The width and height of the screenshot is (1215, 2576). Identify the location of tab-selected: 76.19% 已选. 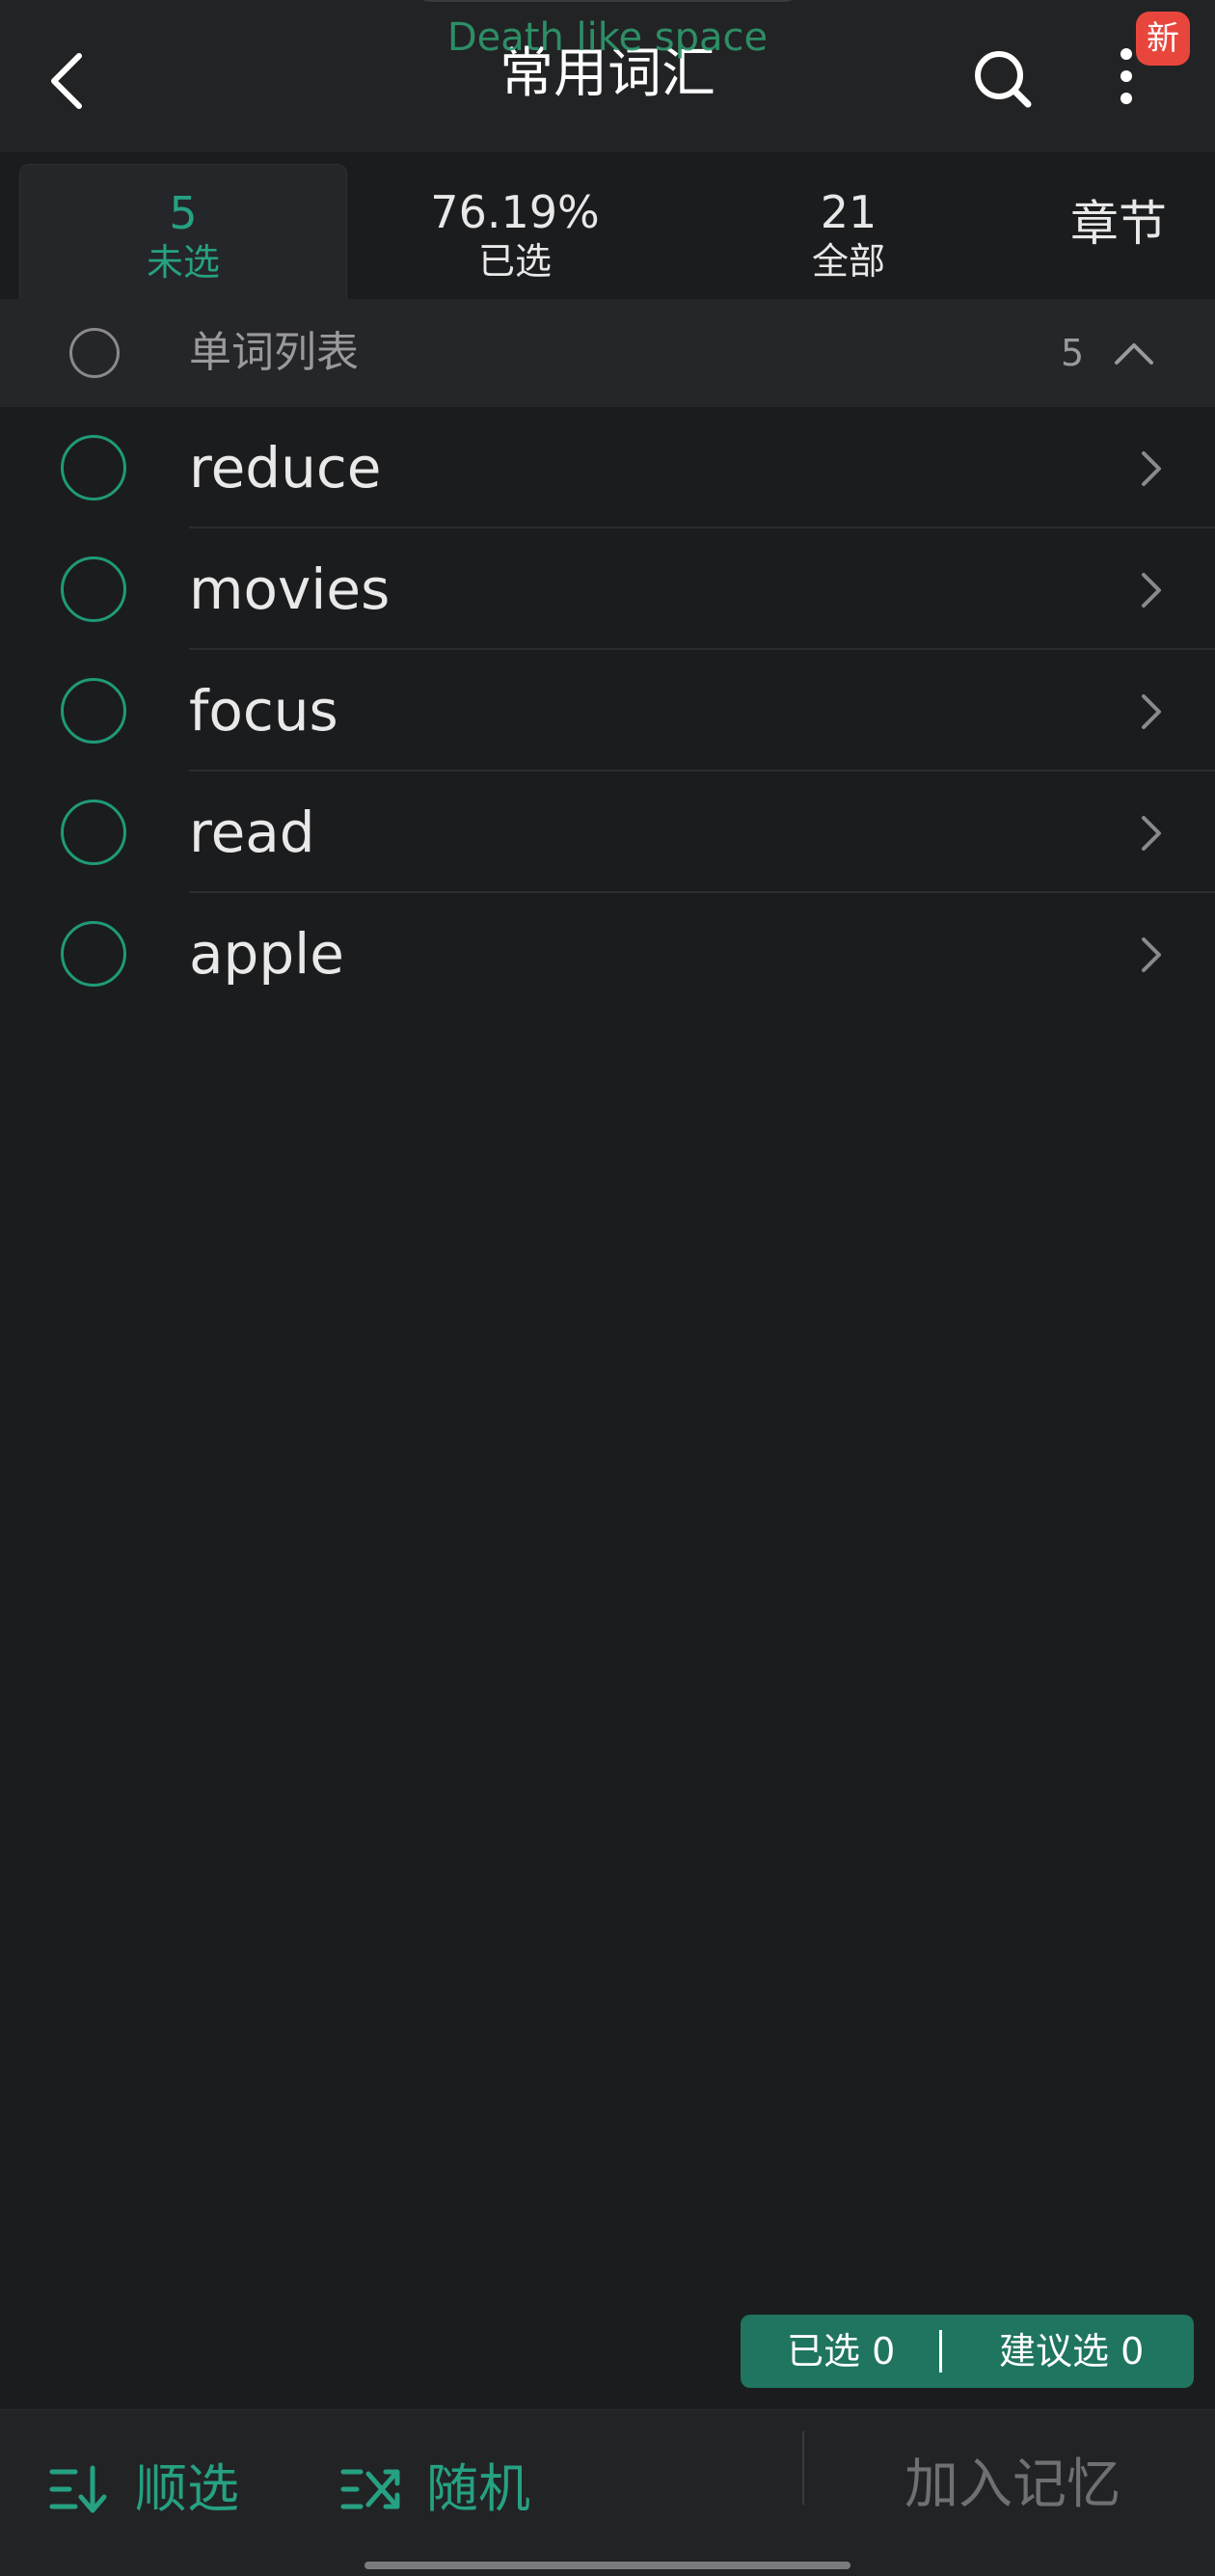
(515, 231).